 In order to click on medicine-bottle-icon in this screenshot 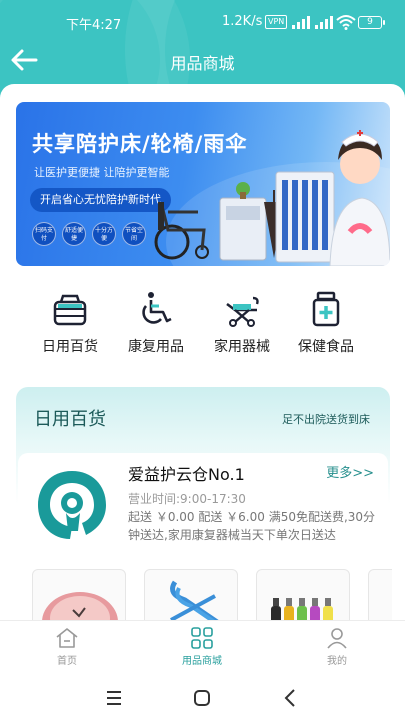, I will do `click(326, 309)`.